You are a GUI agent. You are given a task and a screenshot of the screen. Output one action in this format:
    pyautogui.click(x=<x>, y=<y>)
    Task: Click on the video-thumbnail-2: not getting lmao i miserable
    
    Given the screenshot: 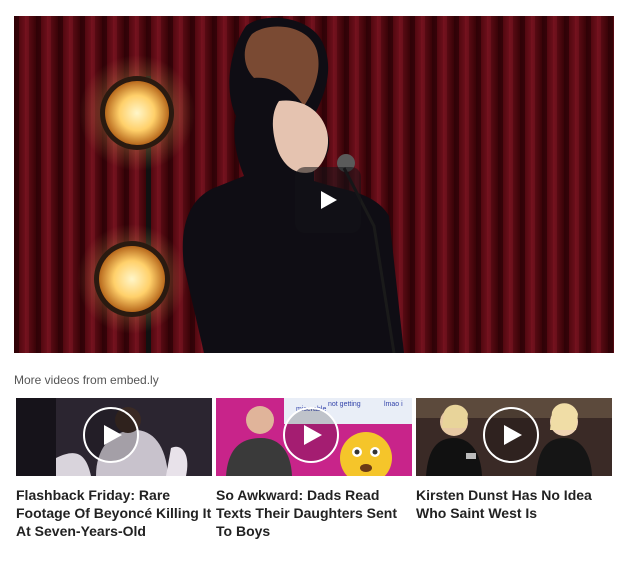 What is the action you would take?
    pyautogui.click(x=314, y=437)
    